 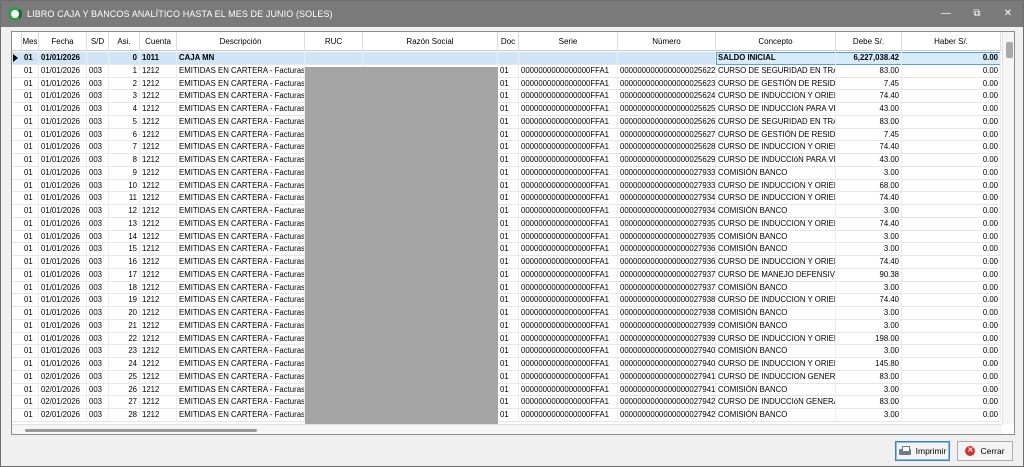 I want to click on cell-numero: 0000000000000000027942, so click(x=667, y=415).